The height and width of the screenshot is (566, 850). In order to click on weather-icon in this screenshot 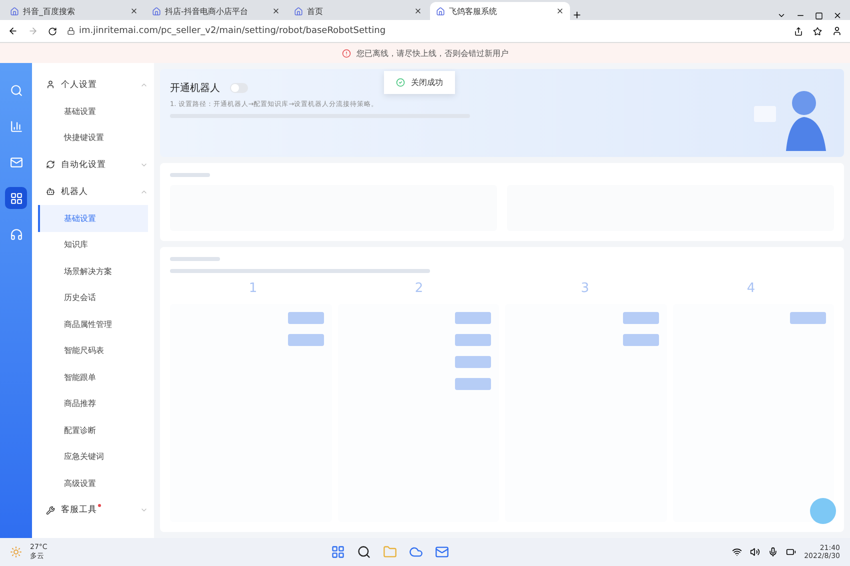, I will do `click(16, 552)`.